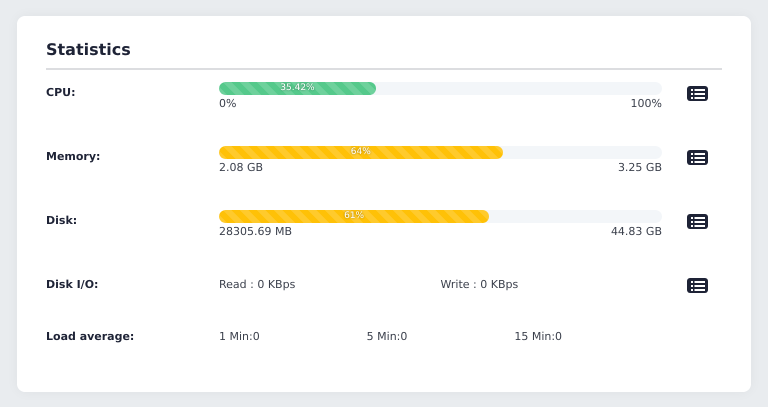 The height and width of the screenshot is (407, 768). What do you see at coordinates (62, 220) in the screenshot?
I see `stat-label: Disk:` at bounding box center [62, 220].